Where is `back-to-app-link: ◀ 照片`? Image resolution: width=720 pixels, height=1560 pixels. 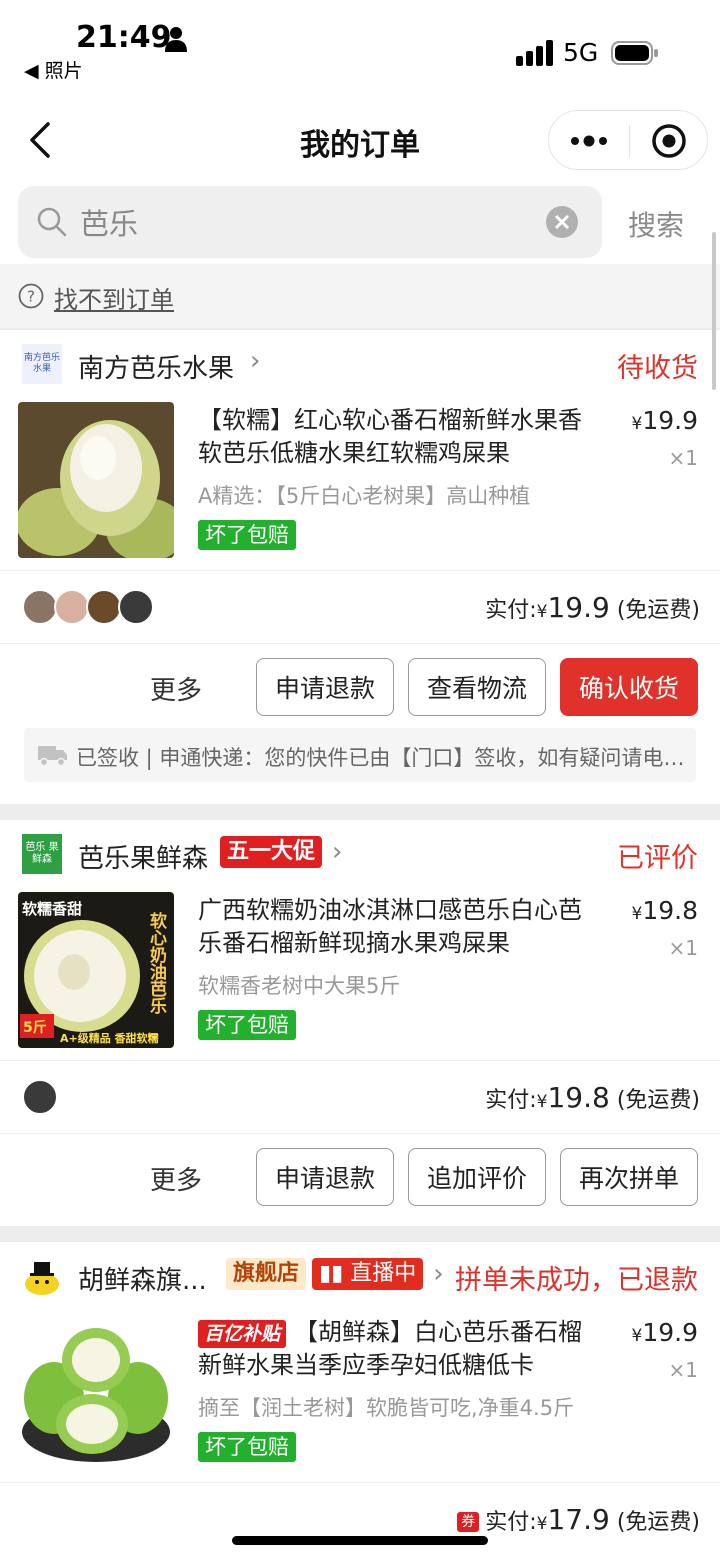
back-to-app-link: ◀ 照片 is located at coordinates (53, 69).